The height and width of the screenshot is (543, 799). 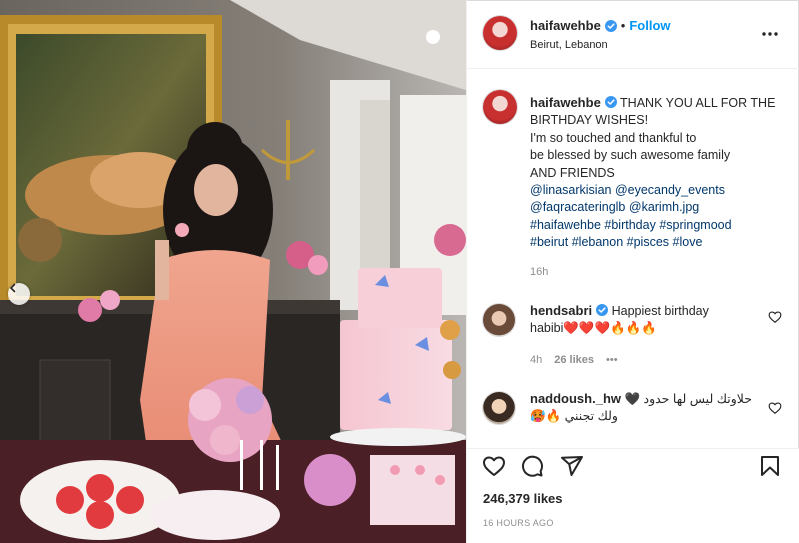 I want to click on hashtag-link: #lebanon, so click(x=597, y=242).